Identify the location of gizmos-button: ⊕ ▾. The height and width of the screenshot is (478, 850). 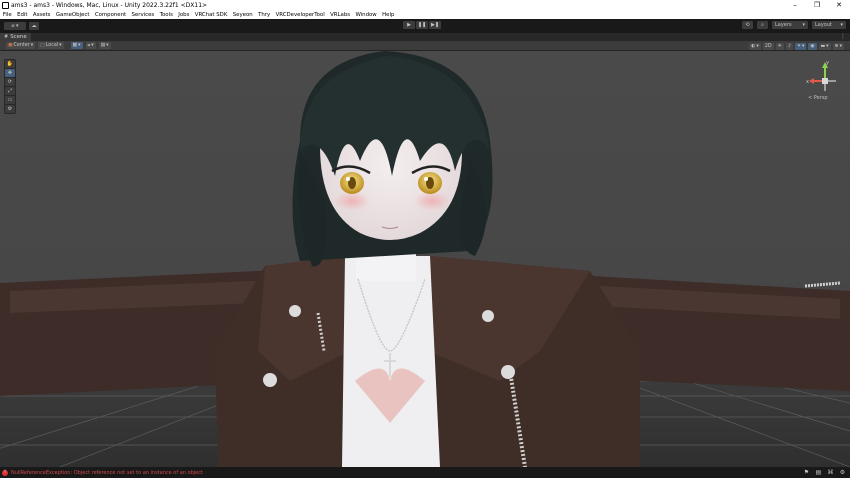
(838, 46).